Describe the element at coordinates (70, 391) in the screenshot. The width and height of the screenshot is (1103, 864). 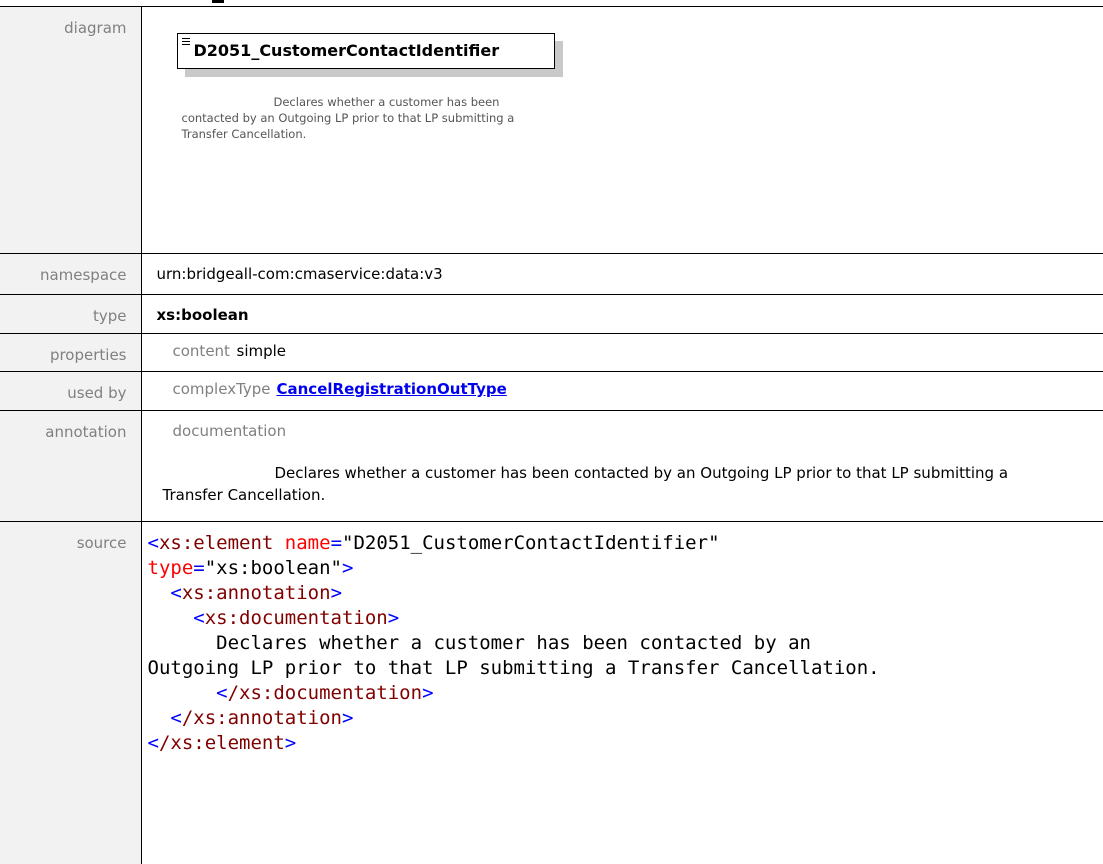
I see `label-used-by: used by` at that location.